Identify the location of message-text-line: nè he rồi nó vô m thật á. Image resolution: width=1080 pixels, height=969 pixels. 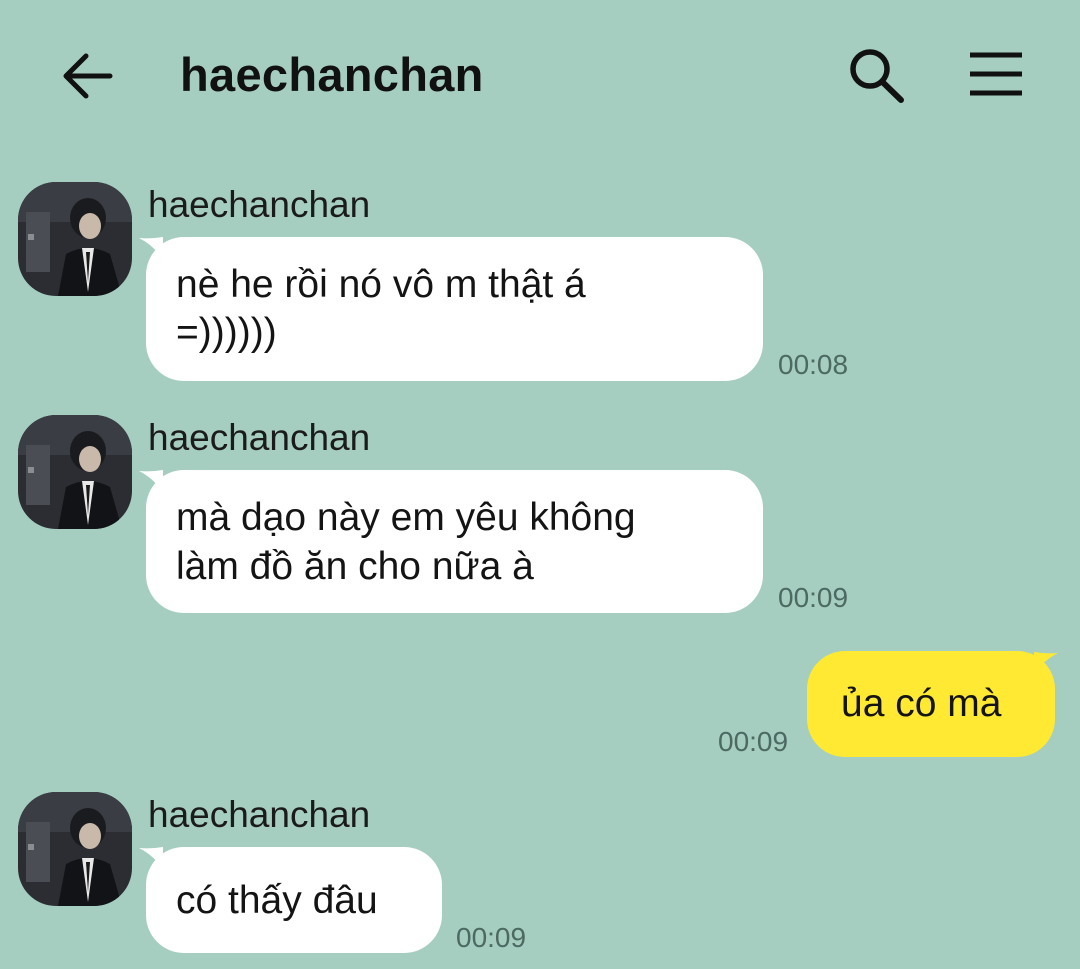
(381, 284).